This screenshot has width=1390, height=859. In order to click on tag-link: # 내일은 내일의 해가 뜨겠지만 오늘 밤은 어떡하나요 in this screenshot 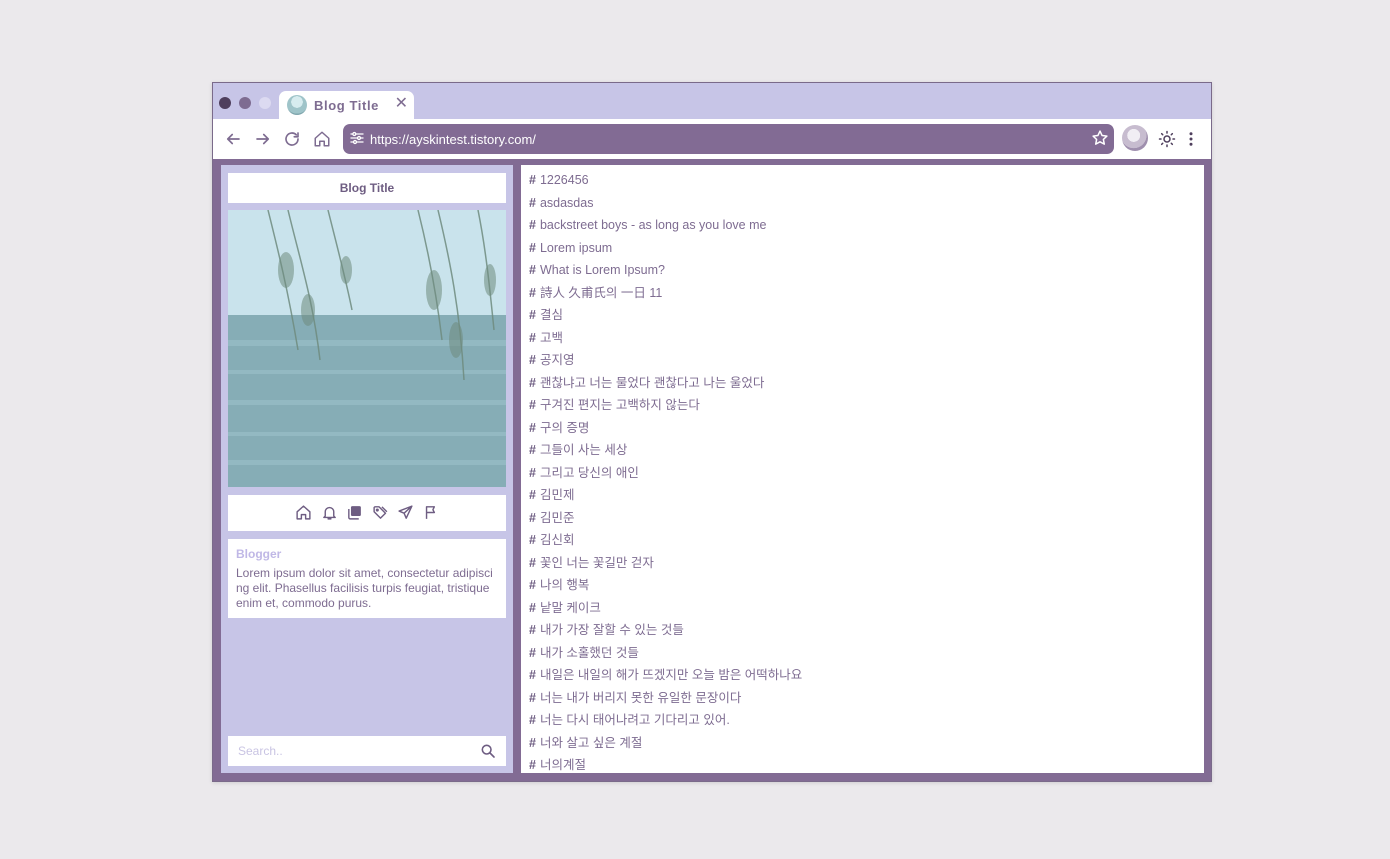, I will do `click(862, 679)`.